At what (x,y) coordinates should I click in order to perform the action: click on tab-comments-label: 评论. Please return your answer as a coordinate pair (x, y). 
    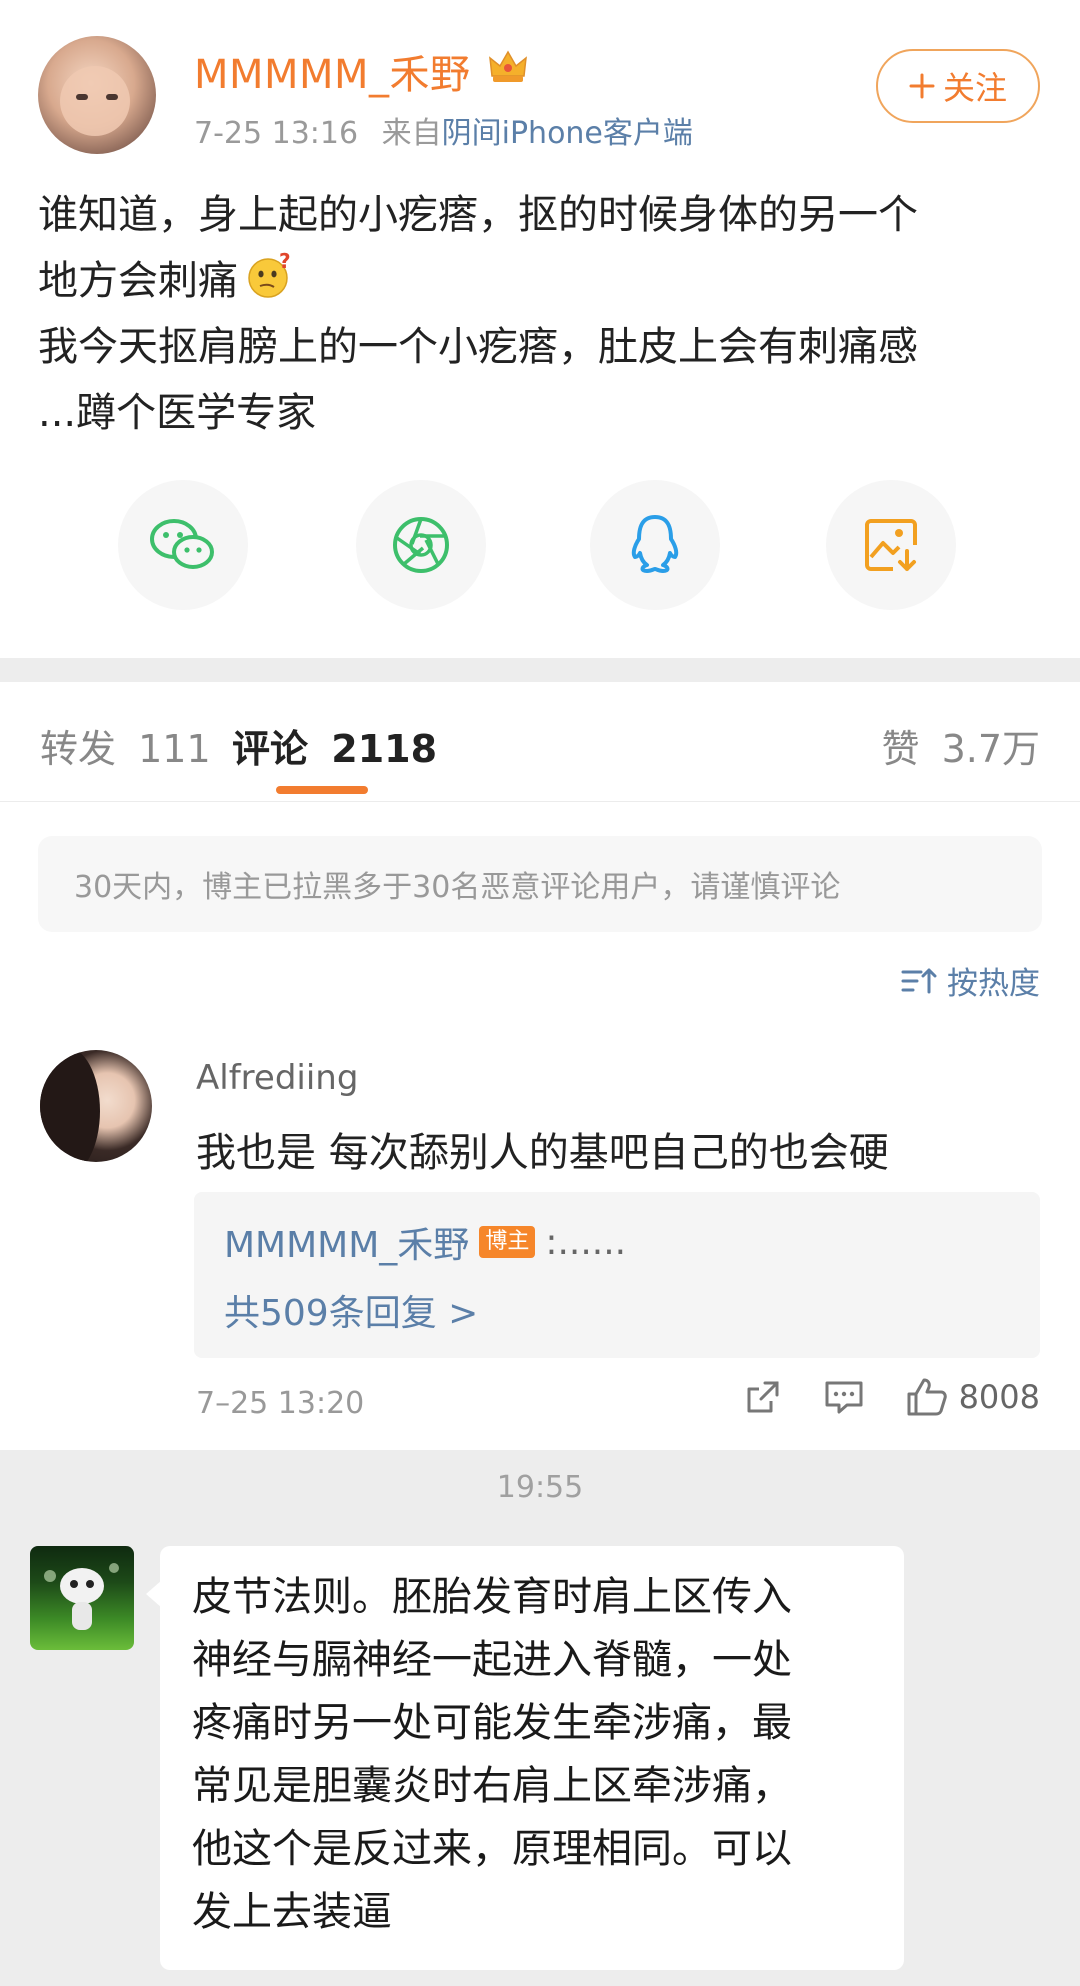
    Looking at the image, I should click on (270, 749).